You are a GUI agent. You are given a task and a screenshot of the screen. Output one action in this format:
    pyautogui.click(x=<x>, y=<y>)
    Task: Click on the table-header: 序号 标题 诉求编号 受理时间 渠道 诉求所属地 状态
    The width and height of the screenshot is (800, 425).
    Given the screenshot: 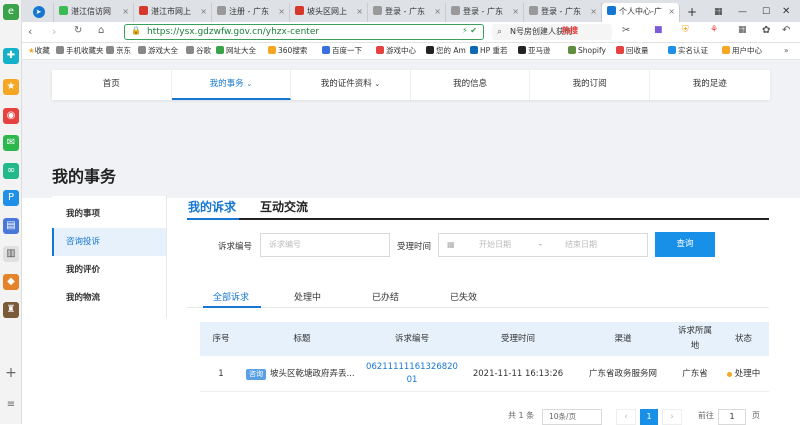 What is the action you would take?
    pyautogui.click(x=484, y=339)
    